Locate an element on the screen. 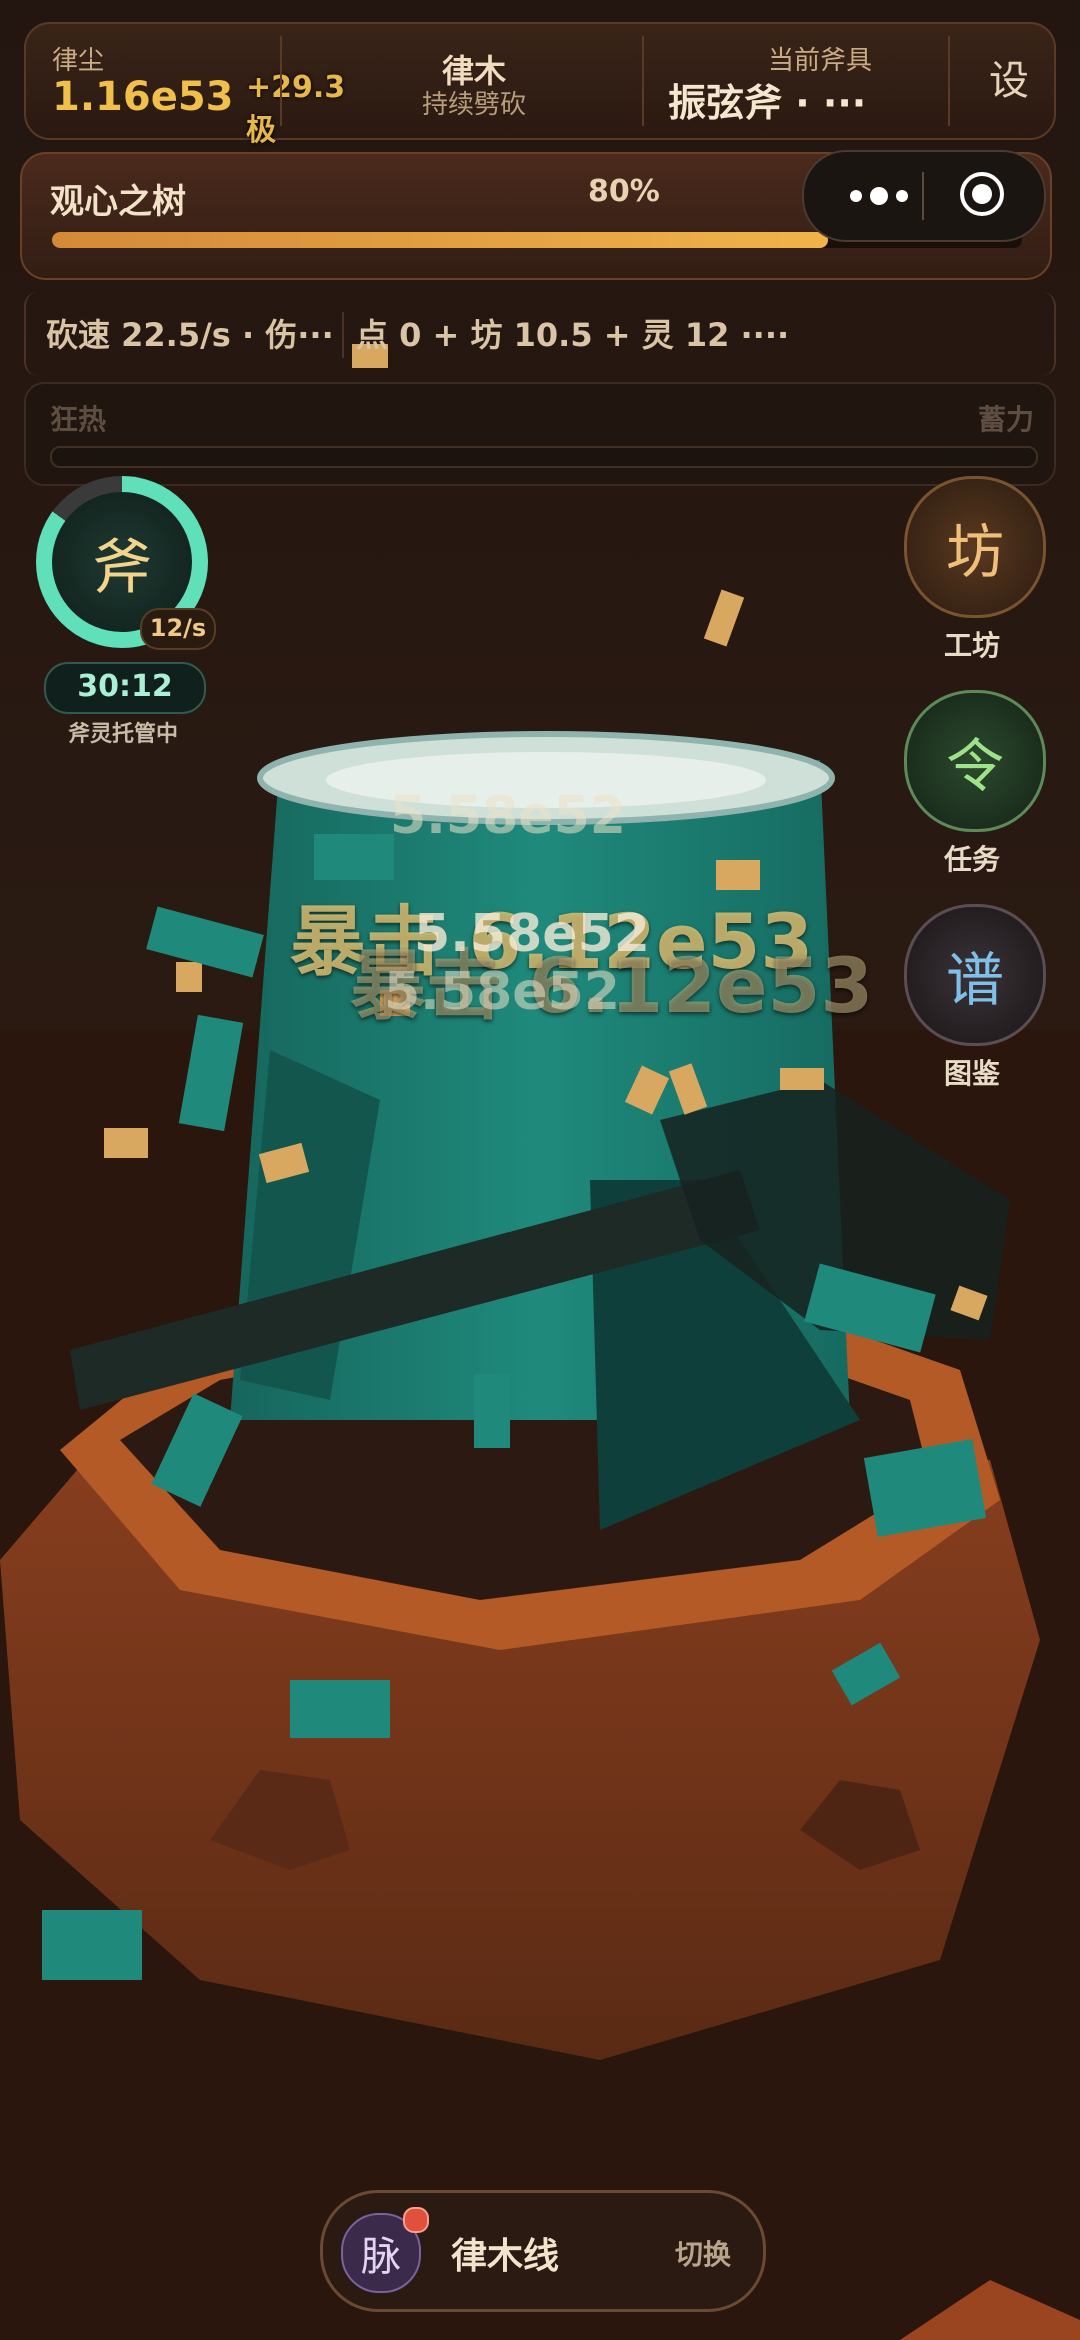 The width and height of the screenshot is (1080, 2340). tasks-button: 令 is located at coordinates (975, 761).